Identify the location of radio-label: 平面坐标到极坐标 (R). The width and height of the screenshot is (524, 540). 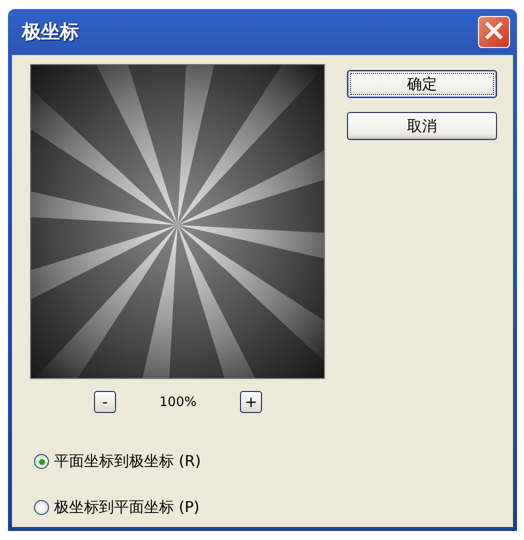
(127, 461).